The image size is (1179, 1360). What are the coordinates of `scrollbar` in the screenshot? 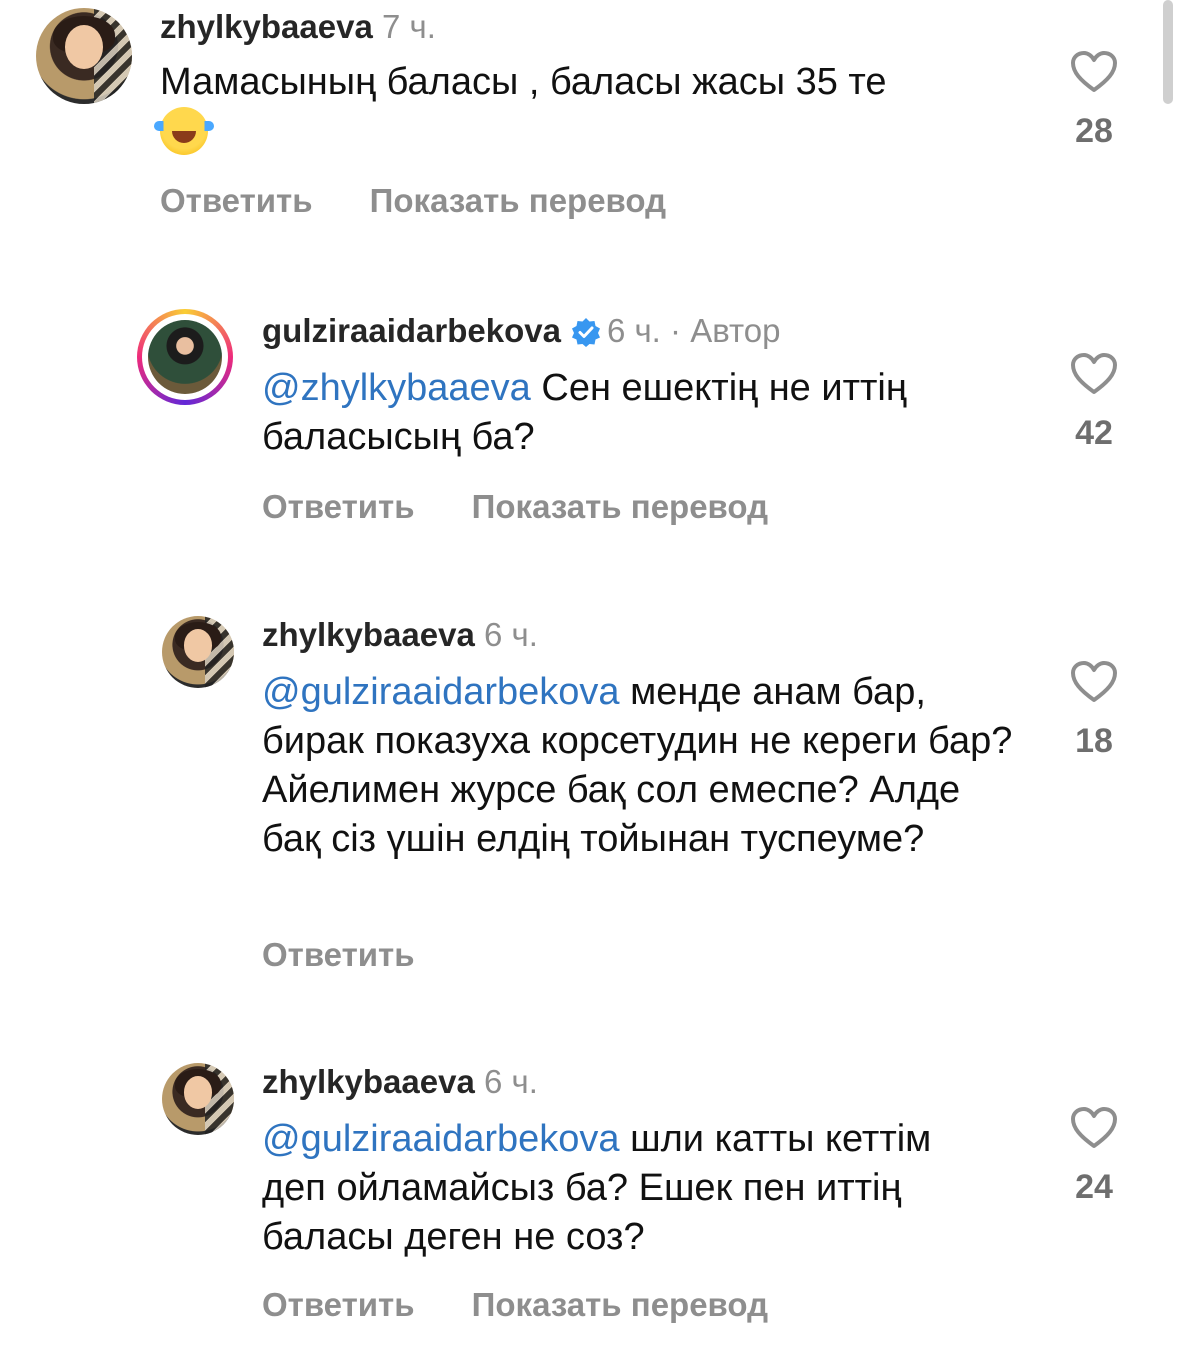 It's located at (1168, 52).